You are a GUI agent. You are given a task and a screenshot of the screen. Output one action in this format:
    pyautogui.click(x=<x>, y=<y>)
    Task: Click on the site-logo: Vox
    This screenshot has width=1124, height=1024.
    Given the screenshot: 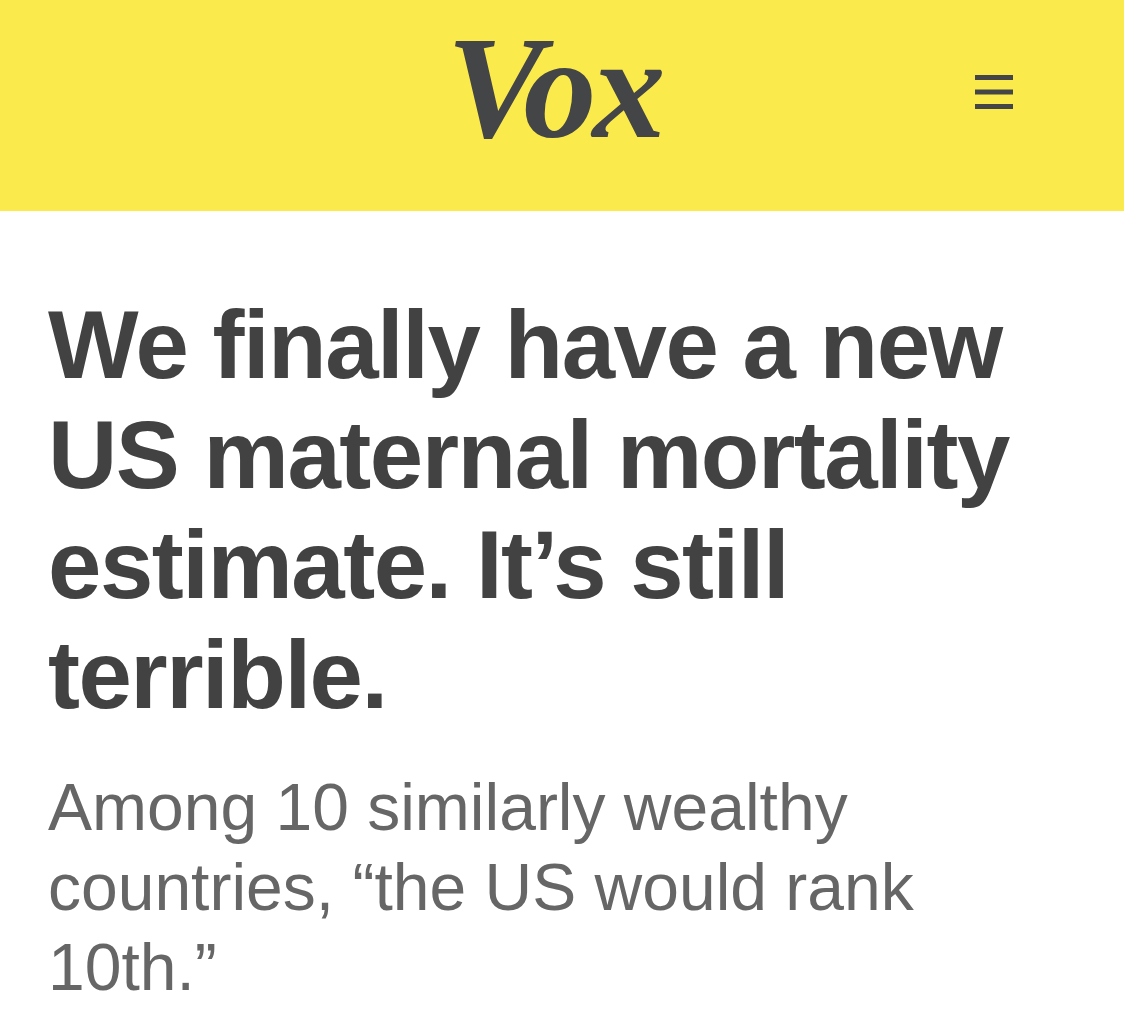 What is the action you would take?
    pyautogui.click(x=562, y=87)
    